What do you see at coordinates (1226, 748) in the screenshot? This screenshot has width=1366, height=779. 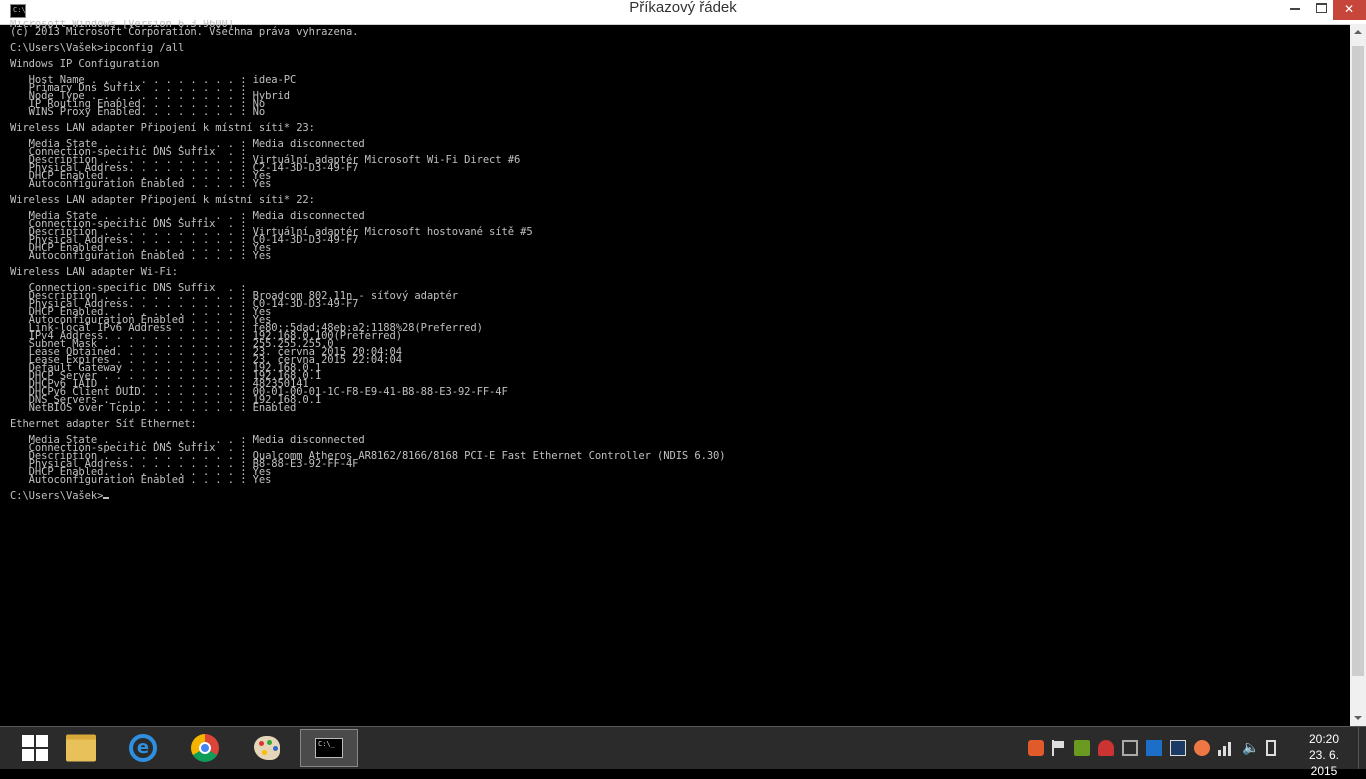 I see `signal-icon` at bounding box center [1226, 748].